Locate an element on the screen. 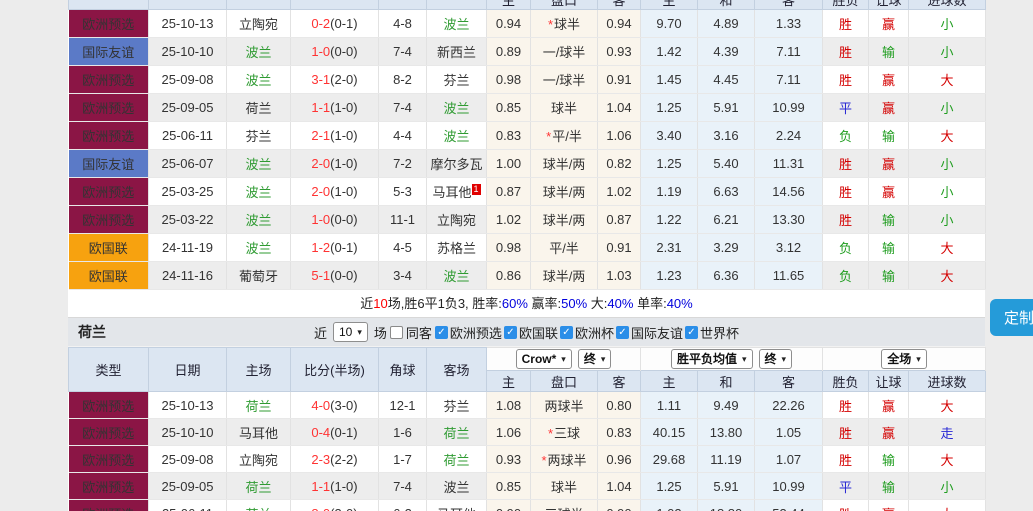 This screenshot has height=511, width=1033. column-header: 角球 is located at coordinates (402, 5).